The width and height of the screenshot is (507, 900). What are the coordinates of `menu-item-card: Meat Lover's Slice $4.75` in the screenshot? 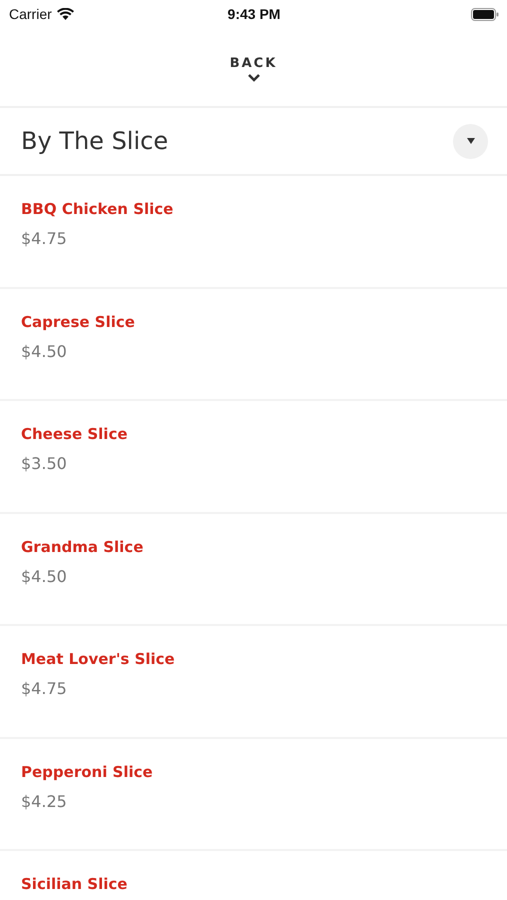 It's located at (253, 682).